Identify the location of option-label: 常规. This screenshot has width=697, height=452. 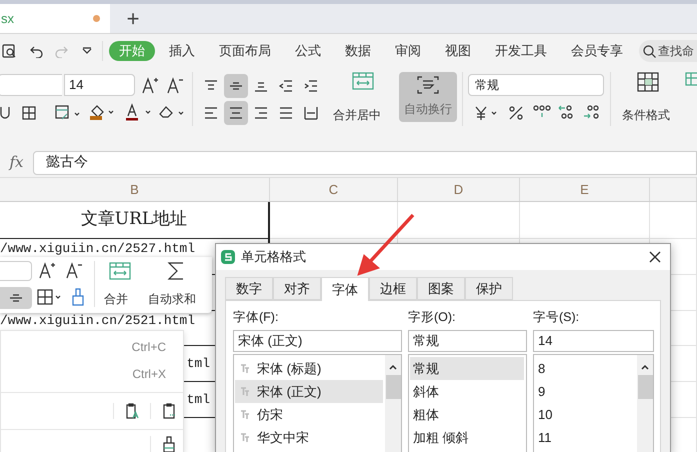
(426, 369).